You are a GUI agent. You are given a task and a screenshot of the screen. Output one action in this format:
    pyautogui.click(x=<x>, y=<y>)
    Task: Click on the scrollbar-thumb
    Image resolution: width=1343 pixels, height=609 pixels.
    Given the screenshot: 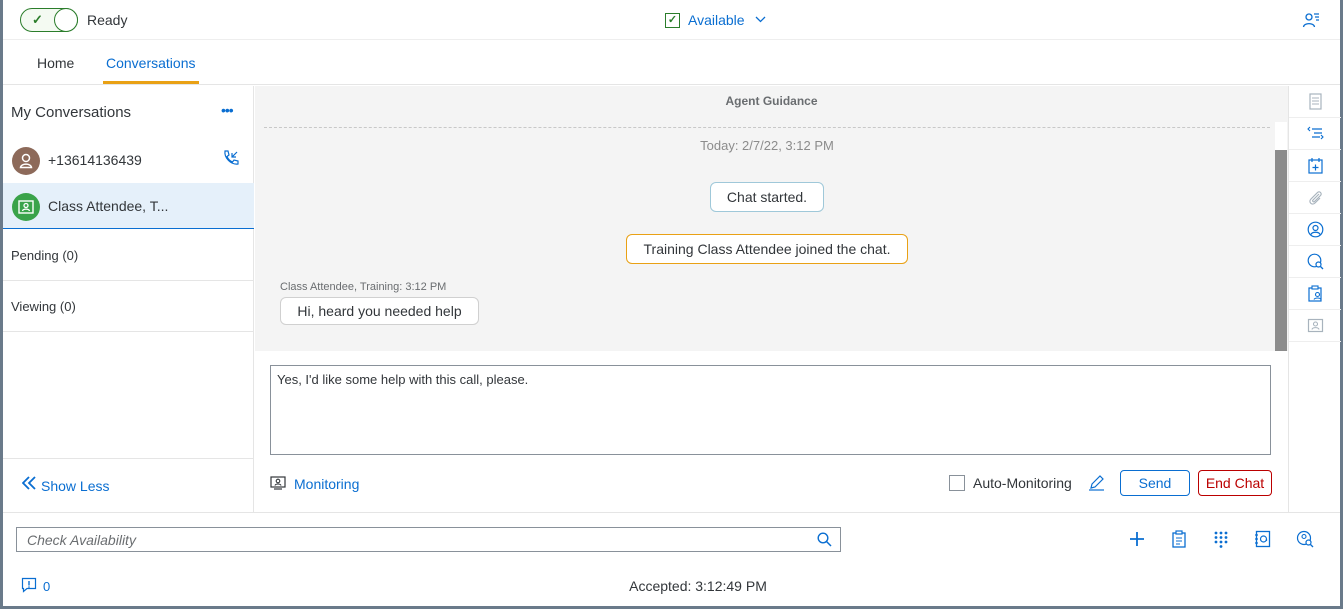 What is the action you would take?
    pyautogui.click(x=1281, y=250)
    